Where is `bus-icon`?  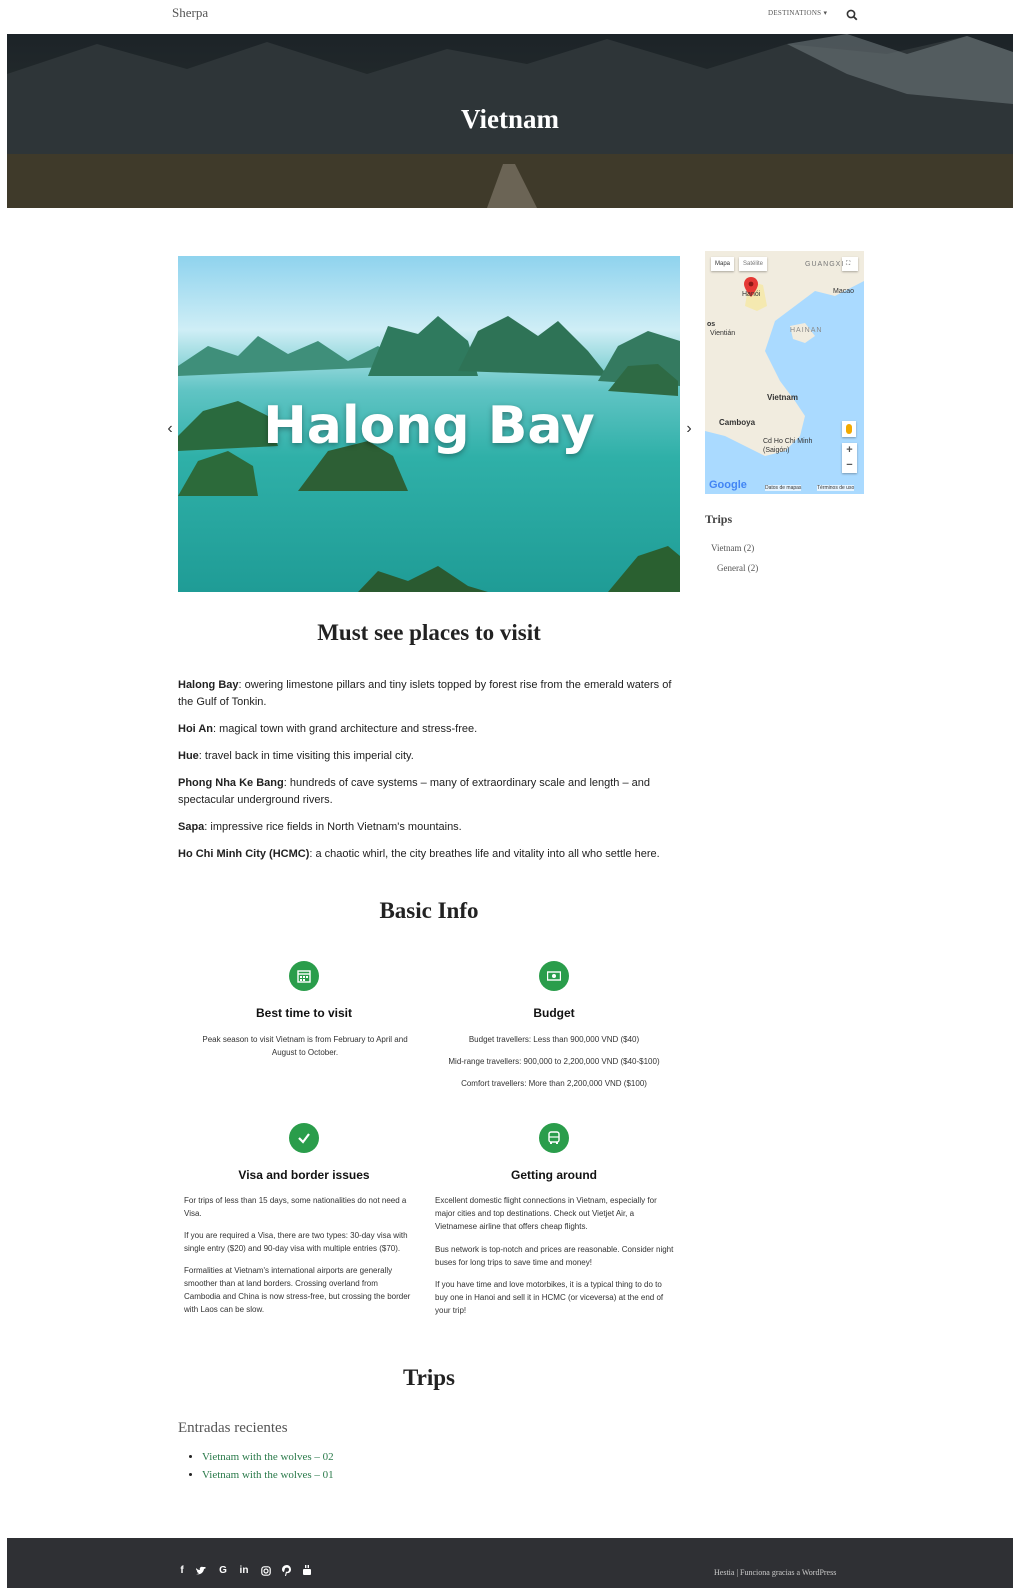 bus-icon is located at coordinates (554, 1137).